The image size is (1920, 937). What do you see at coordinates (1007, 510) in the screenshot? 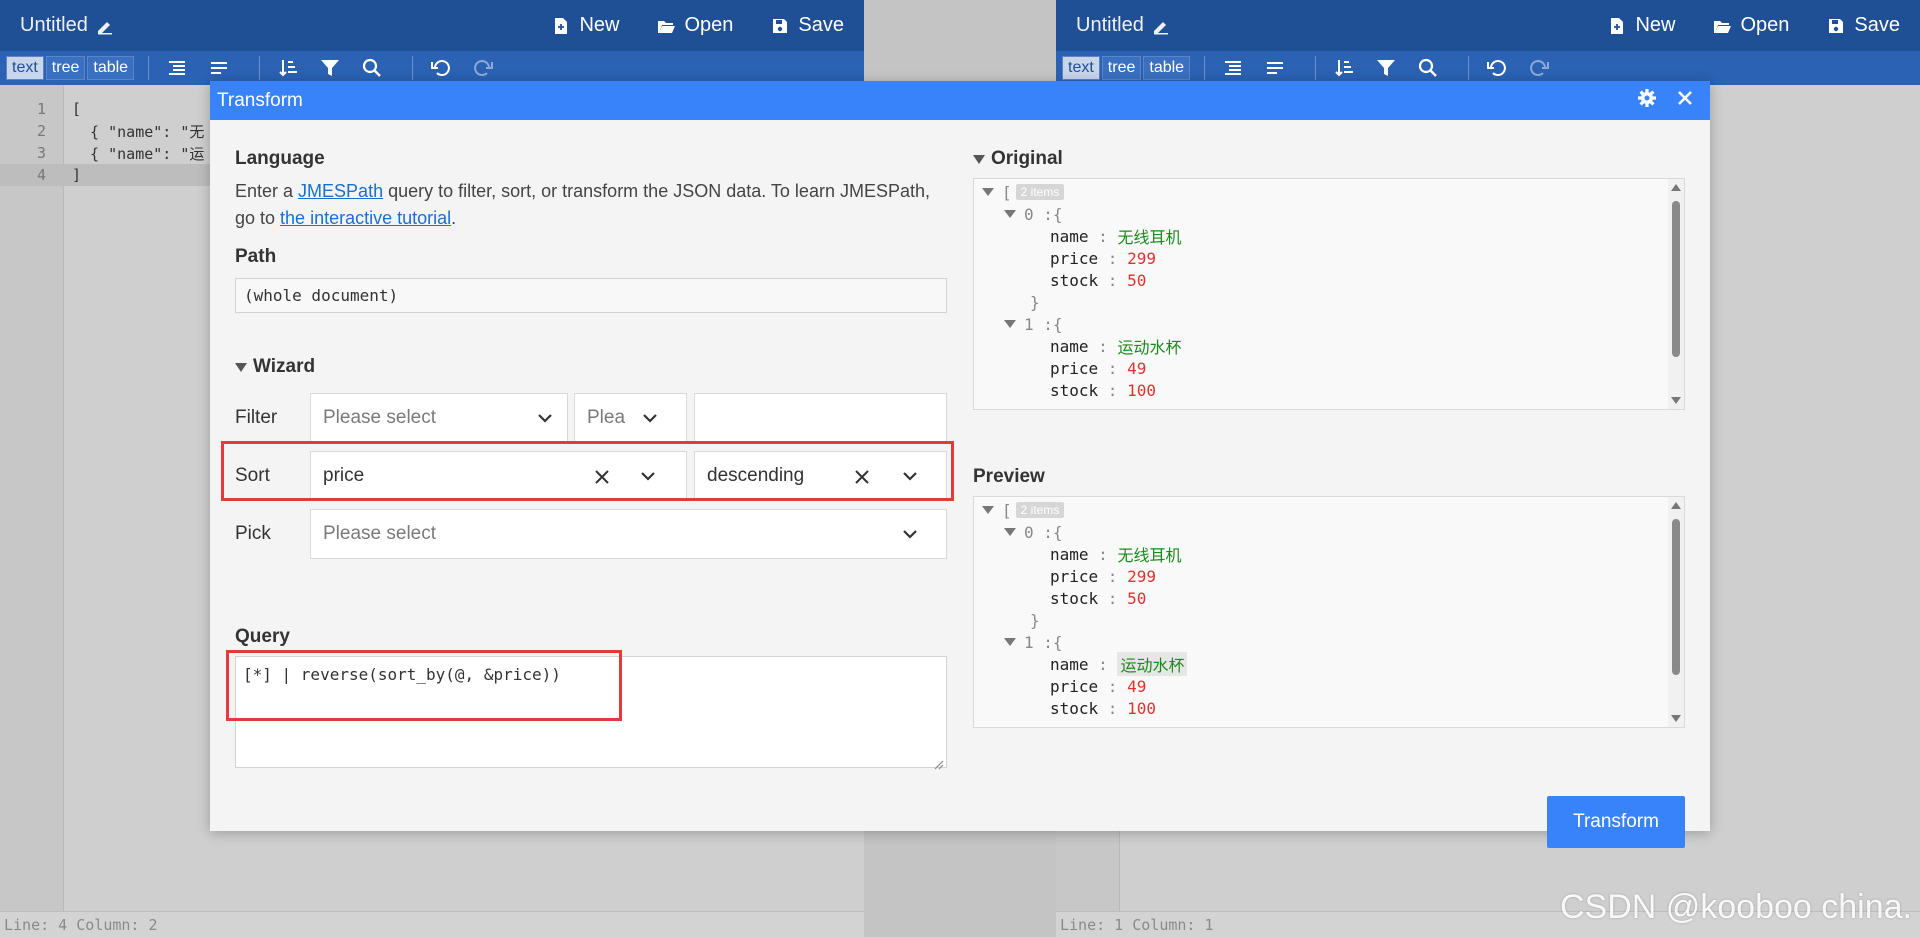
I see `bracket-open: [` at bounding box center [1007, 510].